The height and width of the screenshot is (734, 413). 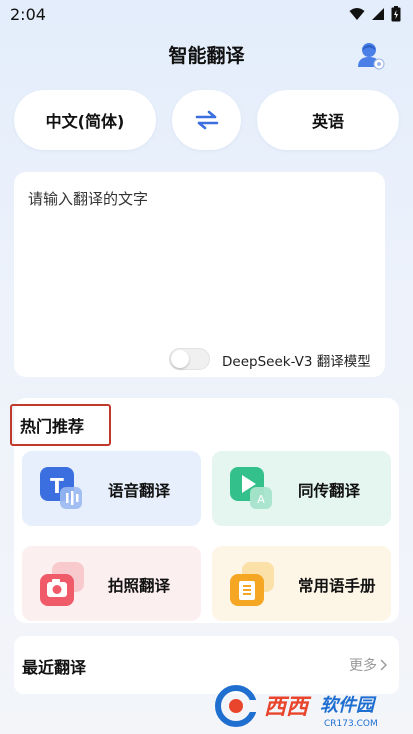 I want to click on phrasebook-card: 常用语手册, so click(x=301, y=583).